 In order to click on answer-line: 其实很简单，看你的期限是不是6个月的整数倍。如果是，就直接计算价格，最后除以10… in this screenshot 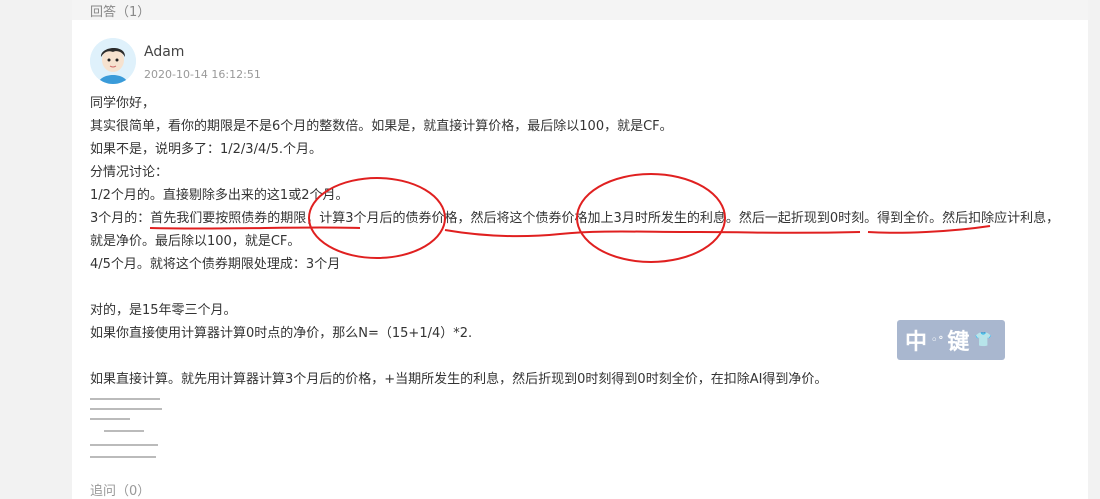, I will do `click(381, 126)`.